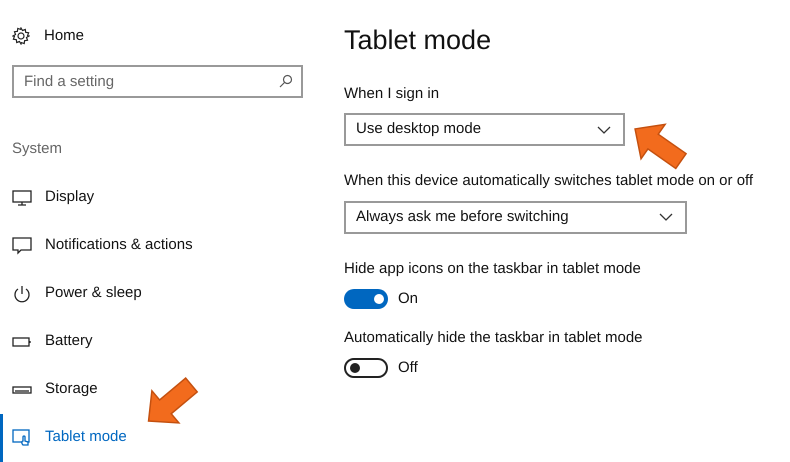  I want to click on battery-icon, so click(22, 342).